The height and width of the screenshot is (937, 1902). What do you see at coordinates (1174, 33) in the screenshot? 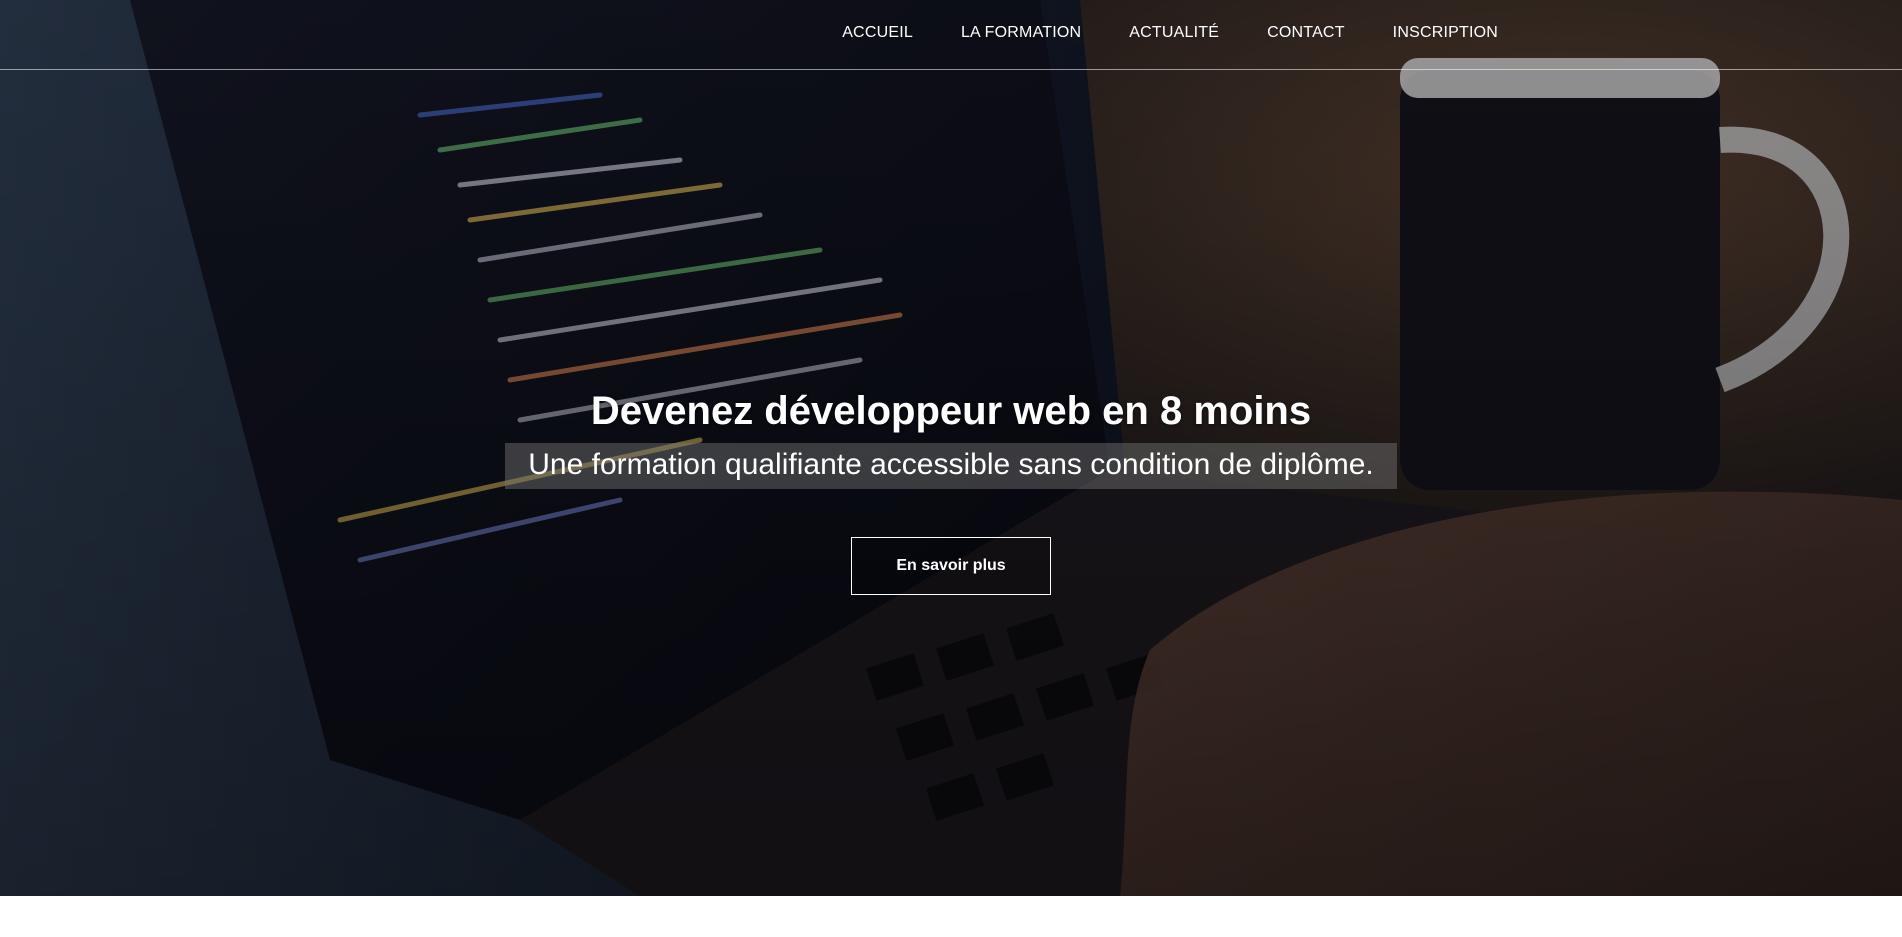
I see `nav-item-actualite: ACTUALITÉ` at bounding box center [1174, 33].